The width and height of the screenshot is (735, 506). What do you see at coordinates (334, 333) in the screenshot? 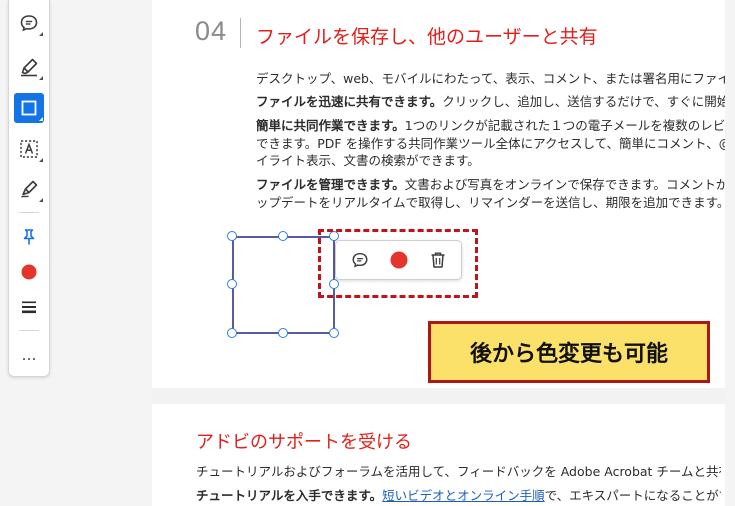
I see `resize-handle-bottom-right` at bounding box center [334, 333].